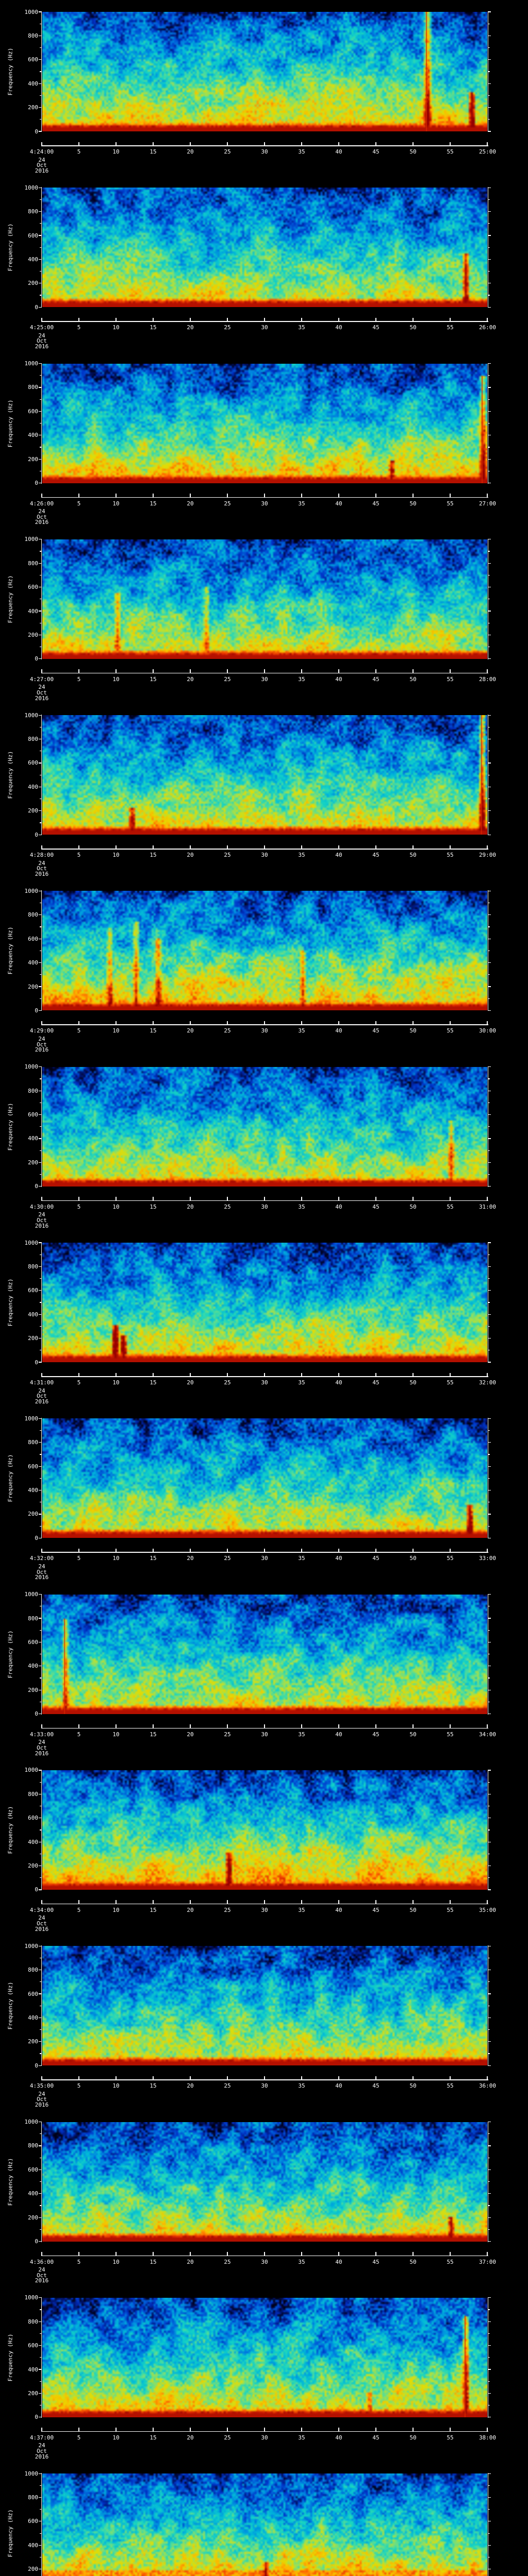 The width and height of the screenshot is (528, 2576). I want to click on end-time-label: 25:00, so click(487, 151).